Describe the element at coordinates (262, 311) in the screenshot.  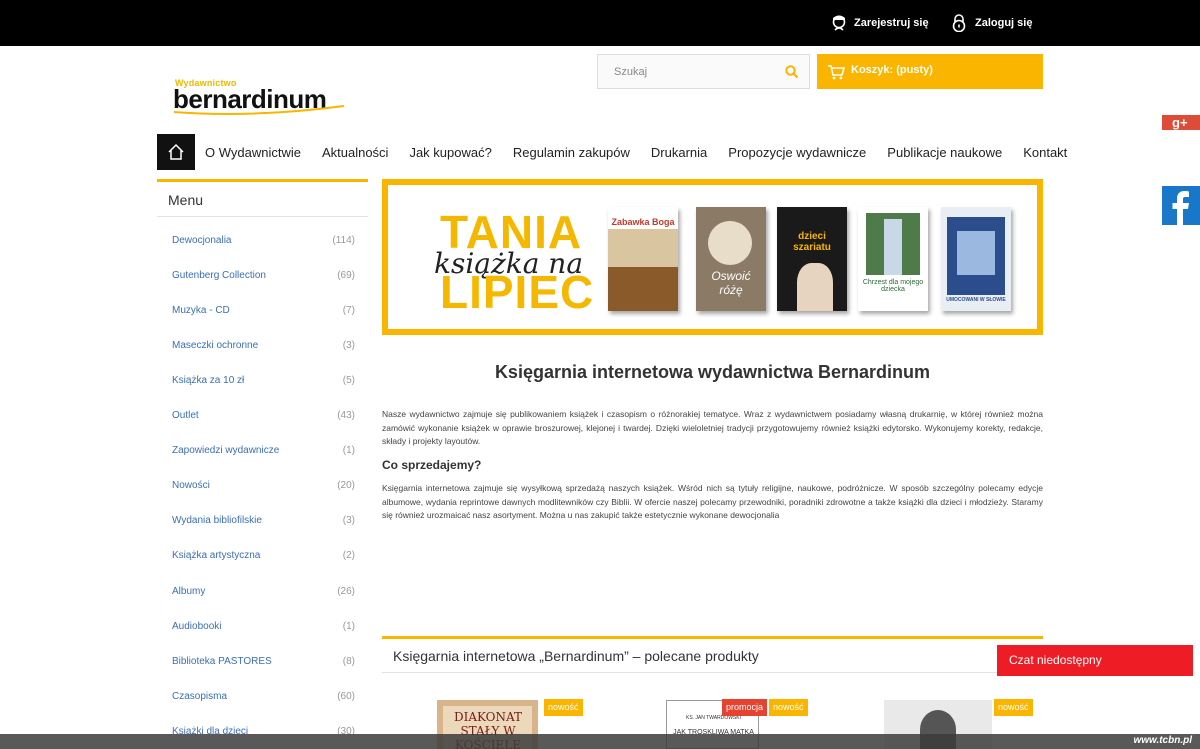
I see `category-item: Muzyka - CD (7)` at that location.